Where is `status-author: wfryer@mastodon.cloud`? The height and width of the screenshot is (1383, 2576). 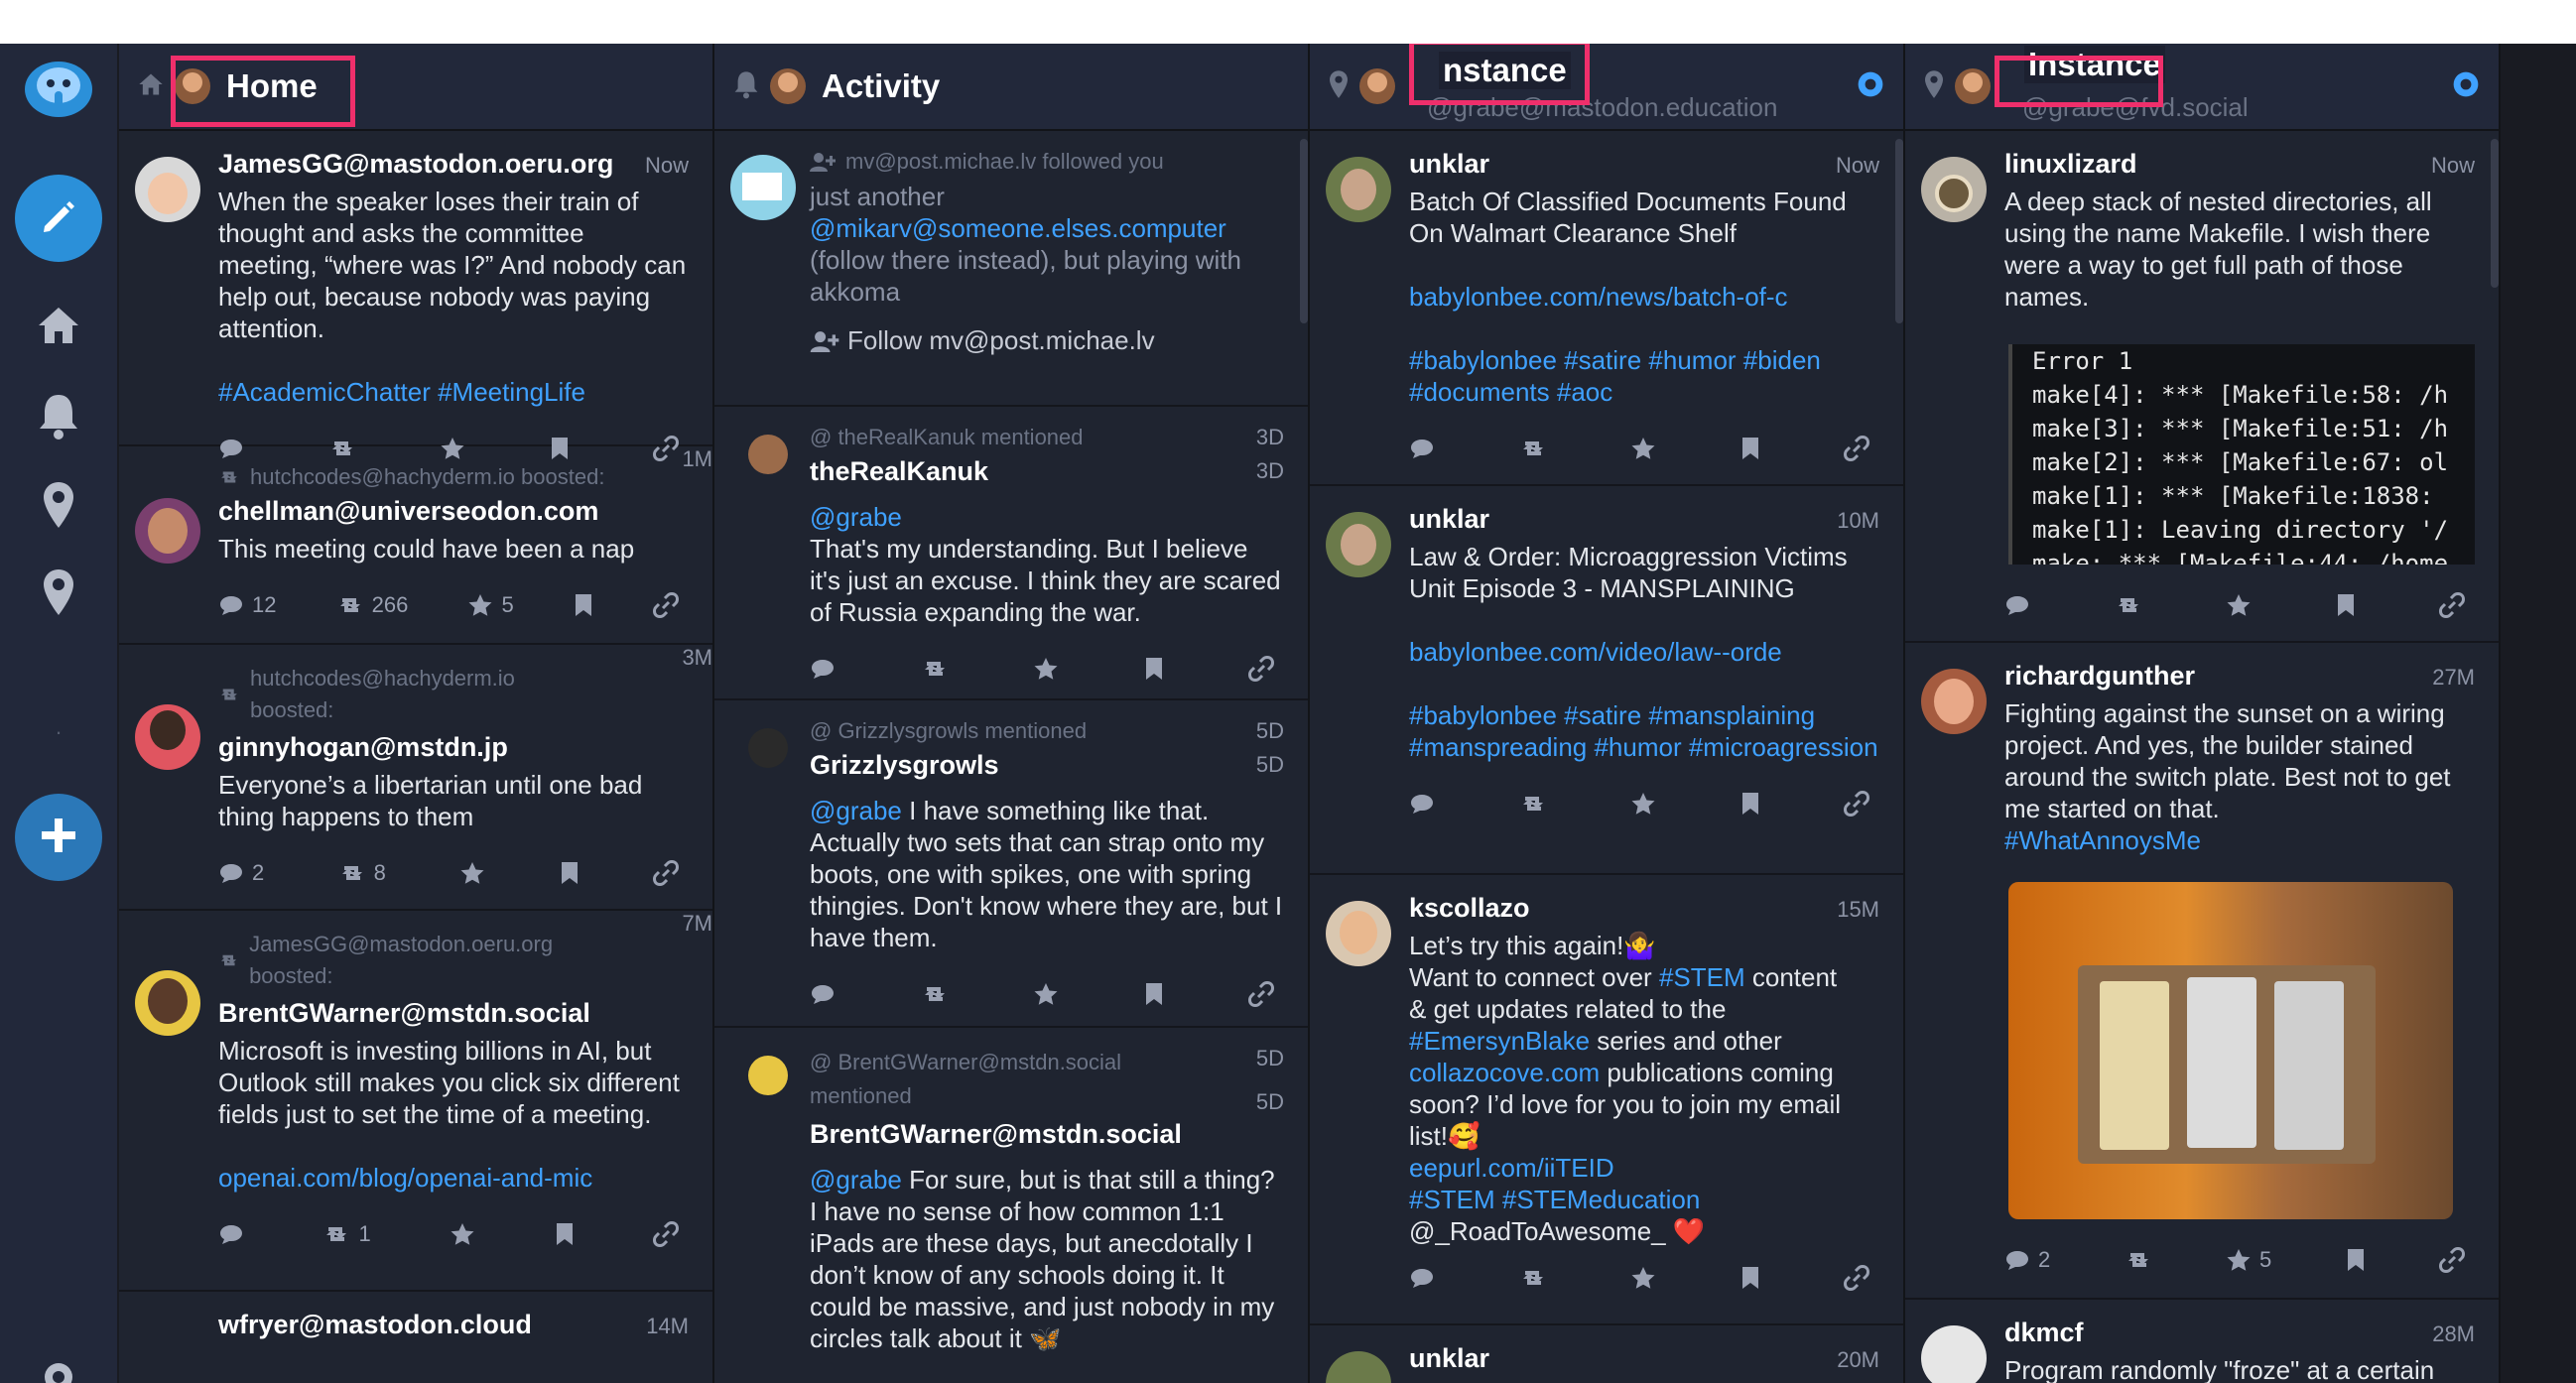 status-author: wfryer@mastodon.cloud is located at coordinates (375, 1324).